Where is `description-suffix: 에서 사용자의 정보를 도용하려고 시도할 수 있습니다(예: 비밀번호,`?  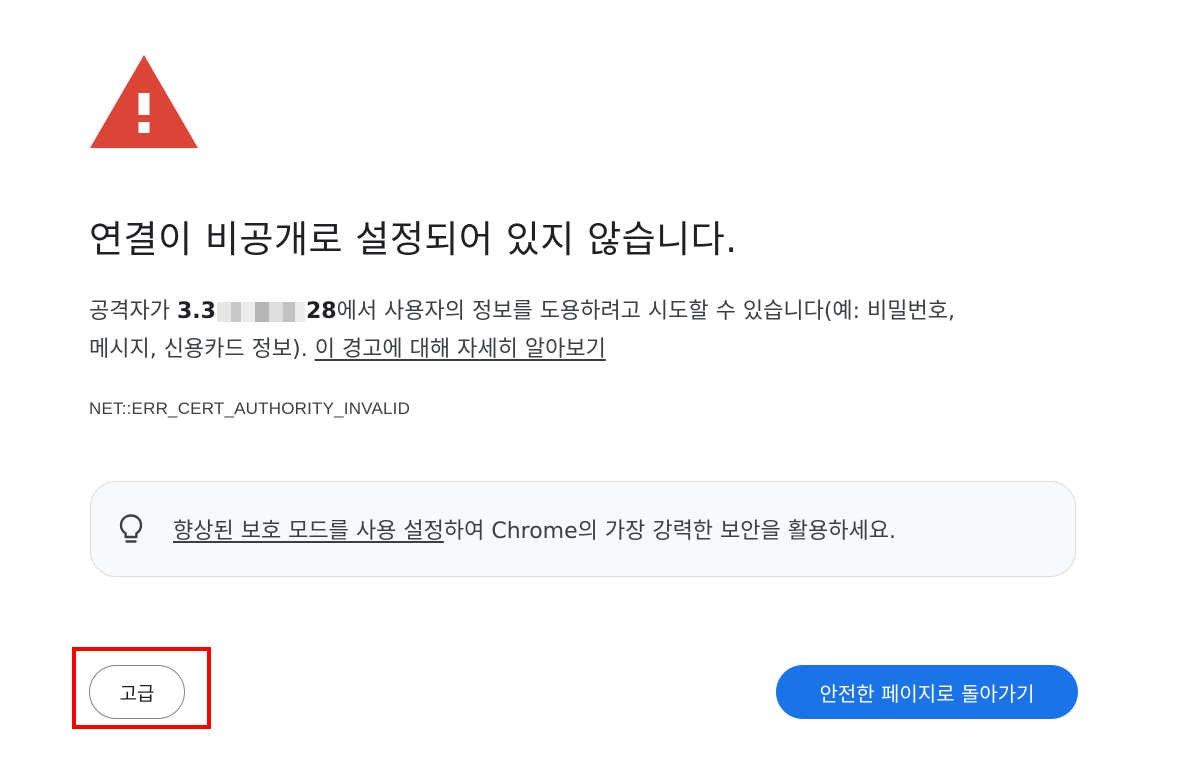
description-suffix: 에서 사용자의 정보를 도용하려고 시도할 수 있습니다(예: 비밀번호, is located at coordinates (646, 311).